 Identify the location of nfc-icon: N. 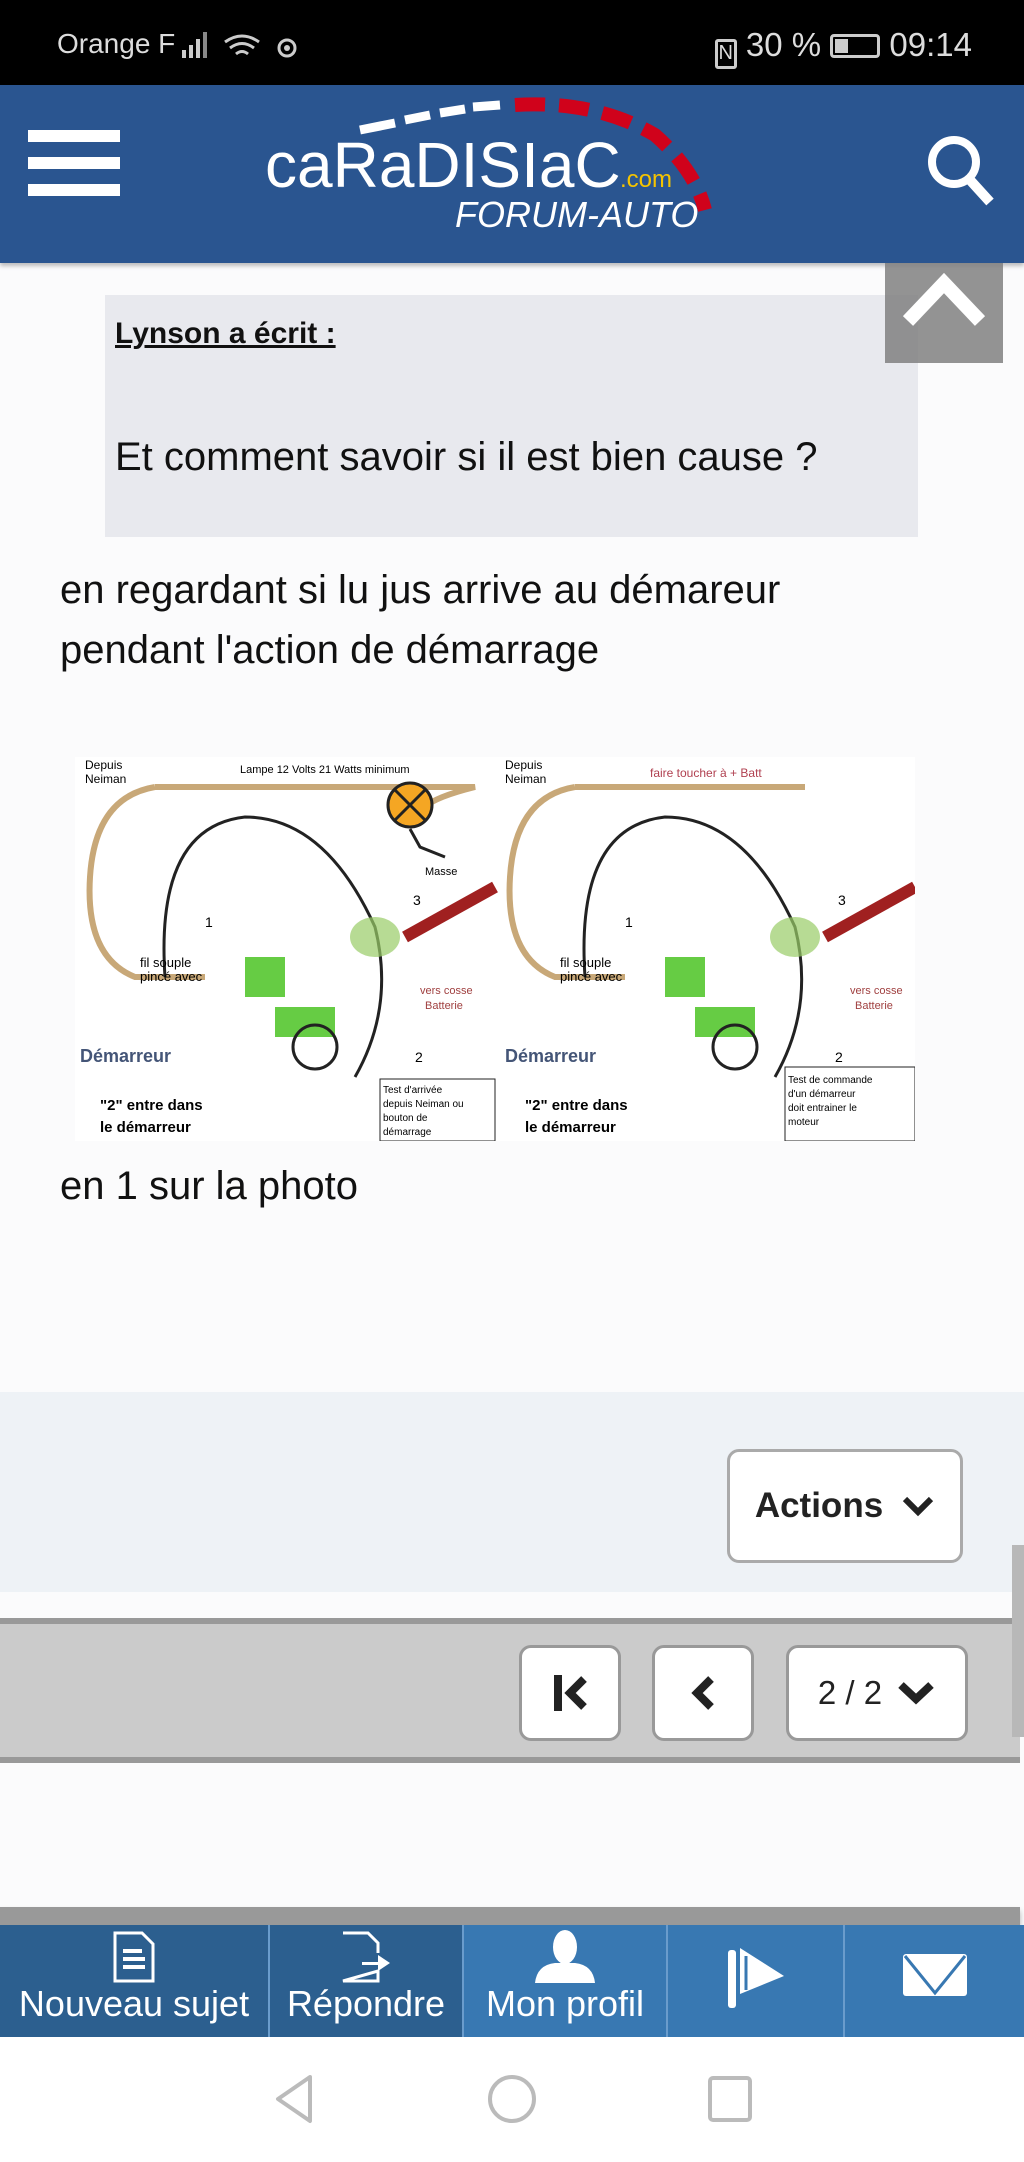
(725, 54).